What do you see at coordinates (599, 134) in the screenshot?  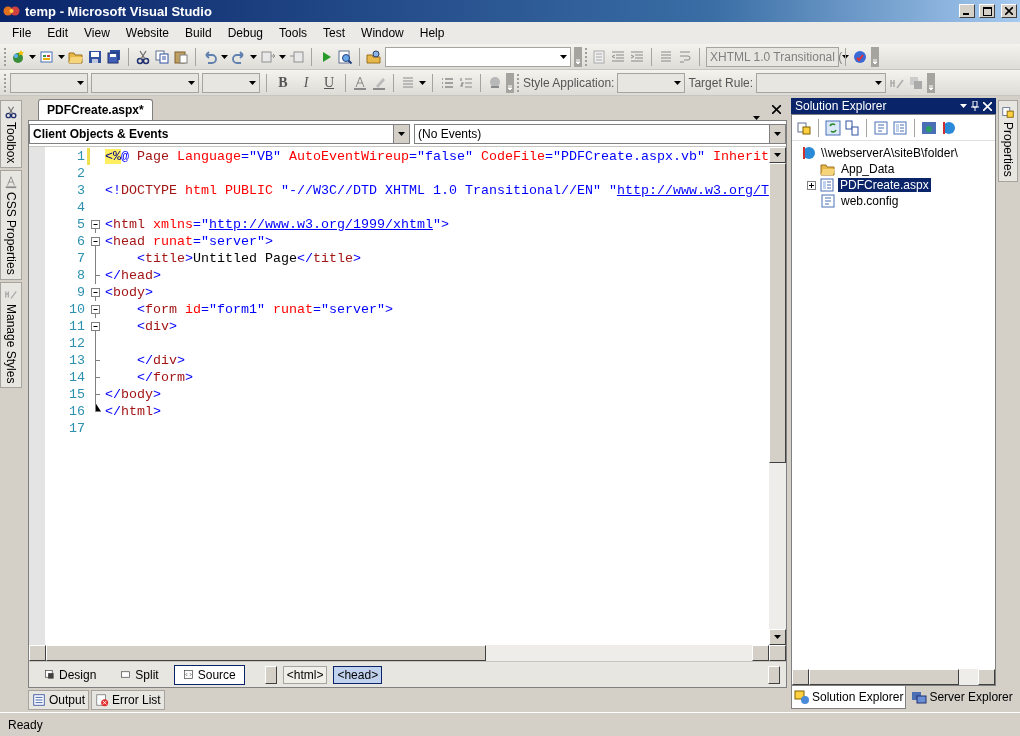 I see `event-dropdown: (No Events)` at bounding box center [599, 134].